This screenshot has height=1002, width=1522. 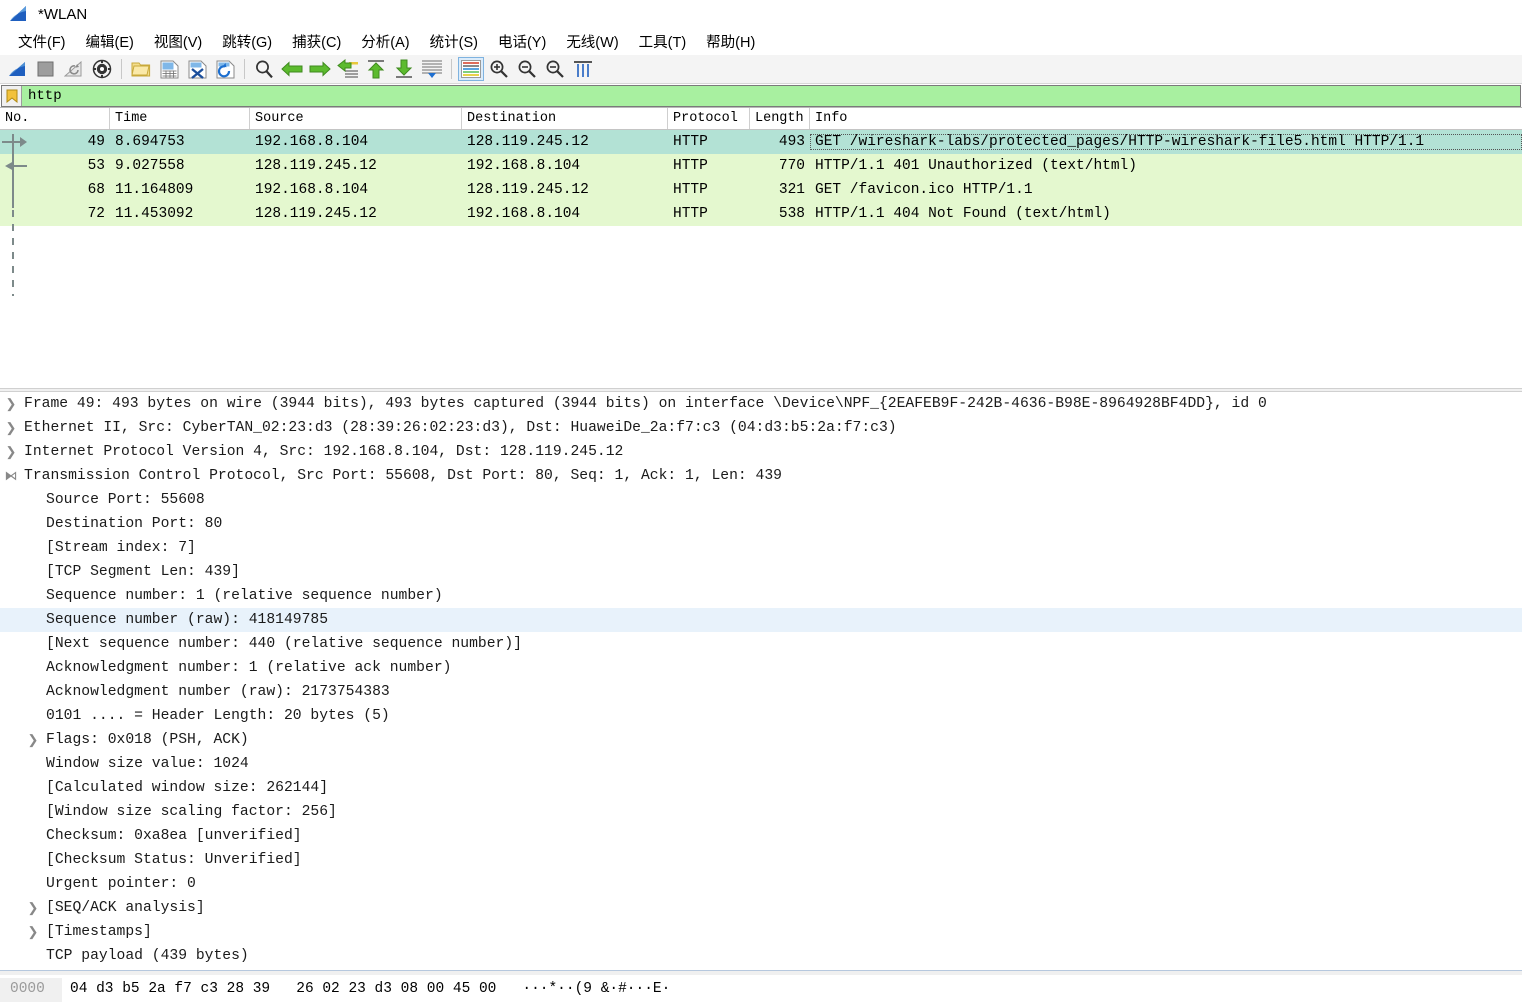 What do you see at coordinates (761, 932) in the screenshot?
I see `tree-item: ❯ [Timestamps]` at bounding box center [761, 932].